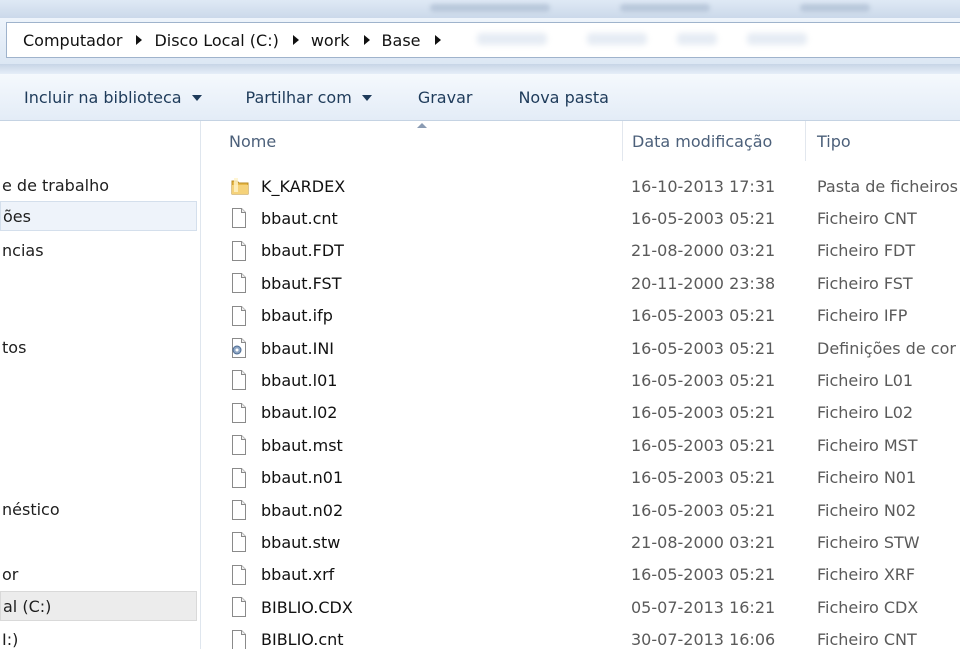 This screenshot has width=960, height=654. What do you see at coordinates (98, 216) in the screenshot?
I see `nav-item-recent-places: ões` at bounding box center [98, 216].